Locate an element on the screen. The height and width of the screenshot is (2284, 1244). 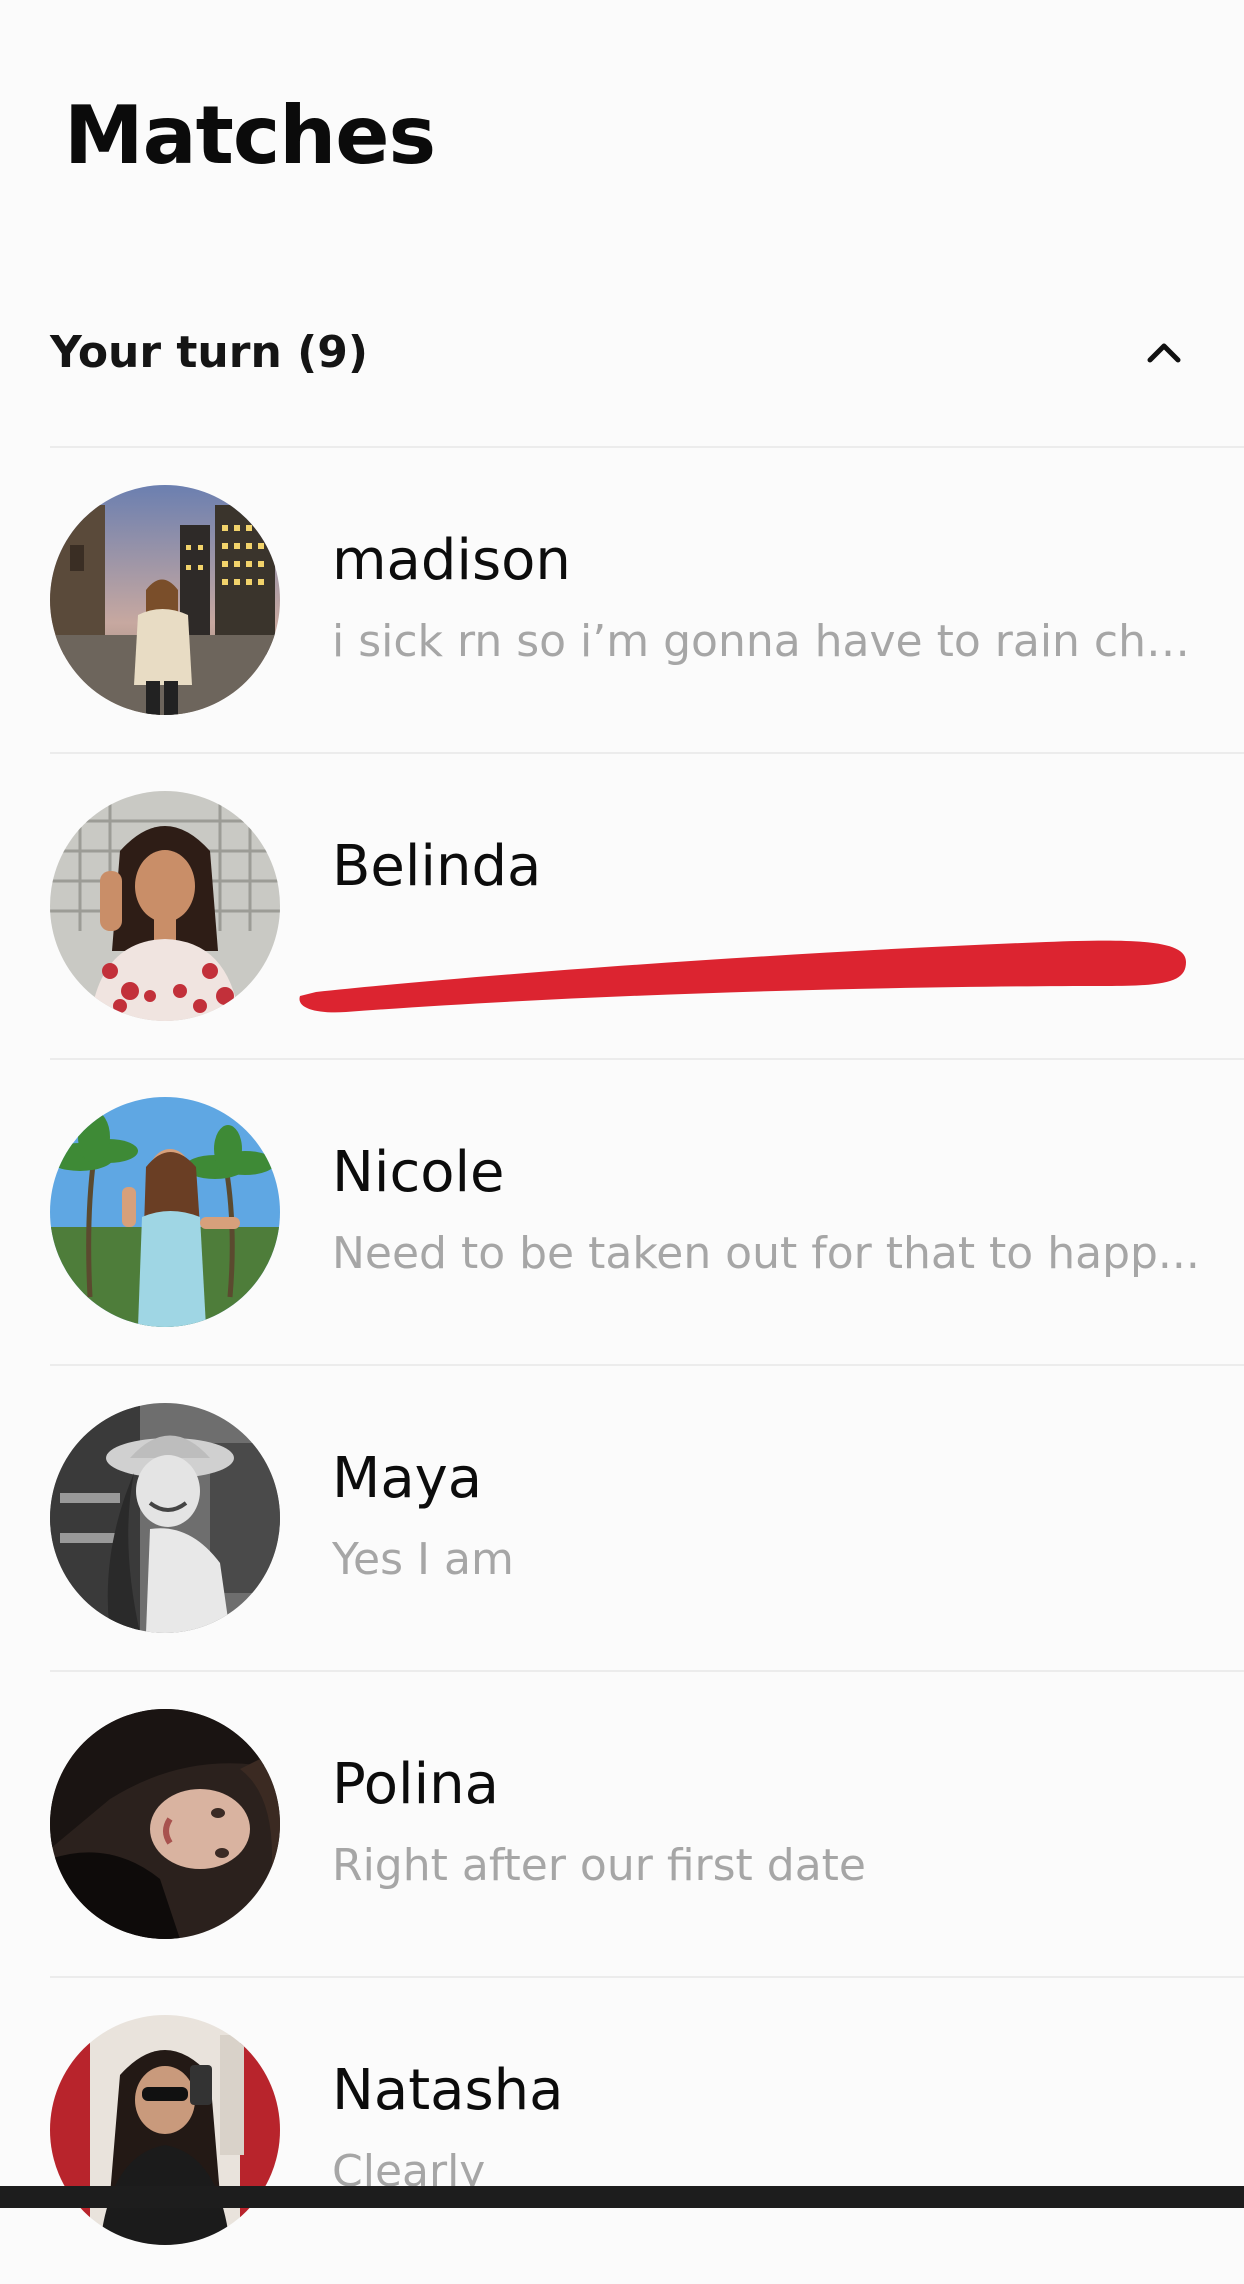
match-row-natasha: Natasha Clearly is located at coordinates (622, 2131).